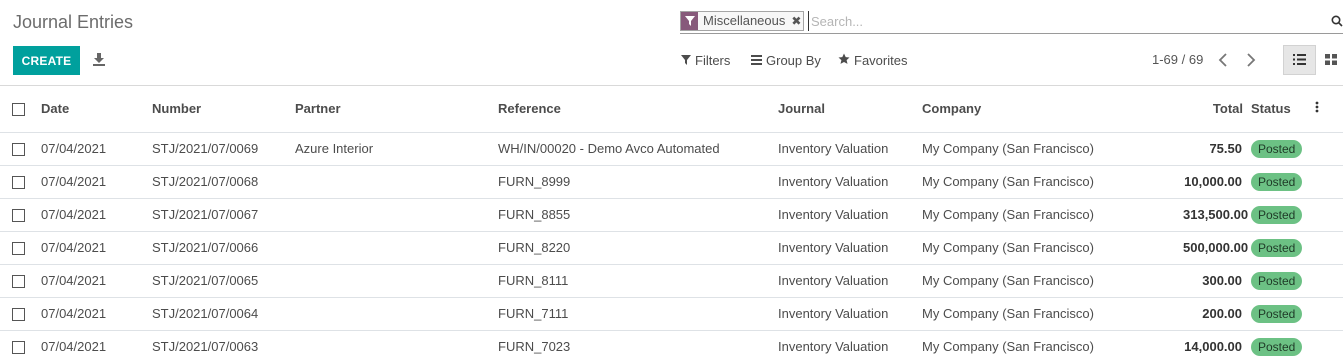 This screenshot has height=363, width=1343. Describe the element at coordinates (223, 109) in the screenshot. I see `column-header-number: Number` at that location.